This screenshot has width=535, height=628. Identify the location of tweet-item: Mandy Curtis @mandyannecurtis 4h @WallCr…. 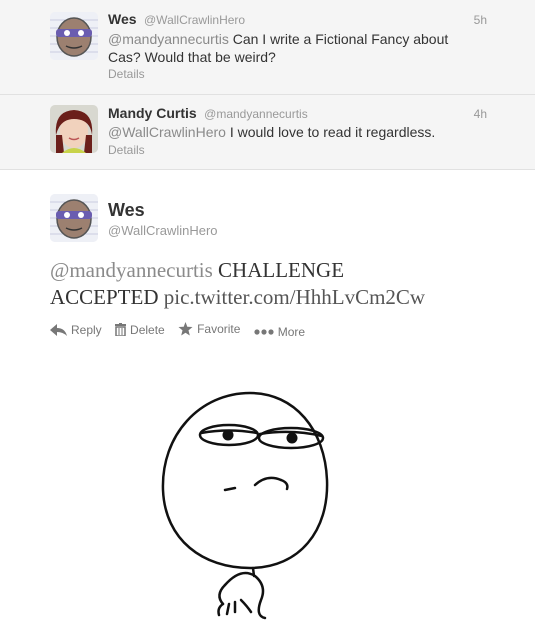
(267, 132).